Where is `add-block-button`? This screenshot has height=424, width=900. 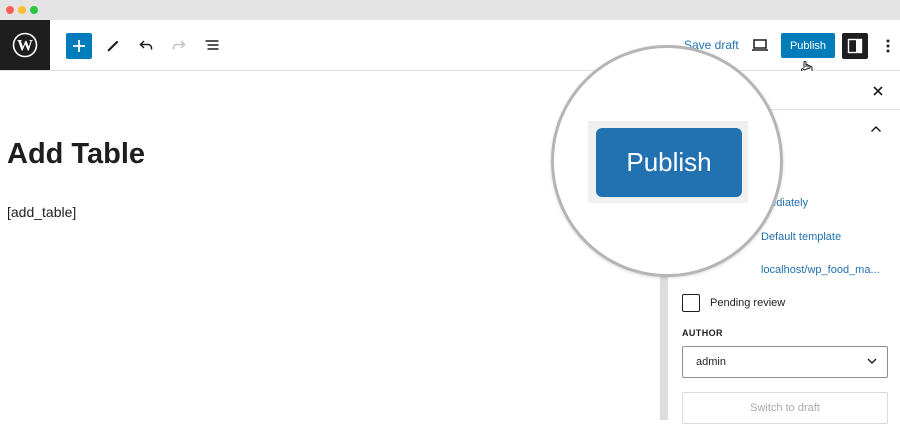
add-block-button is located at coordinates (79, 46).